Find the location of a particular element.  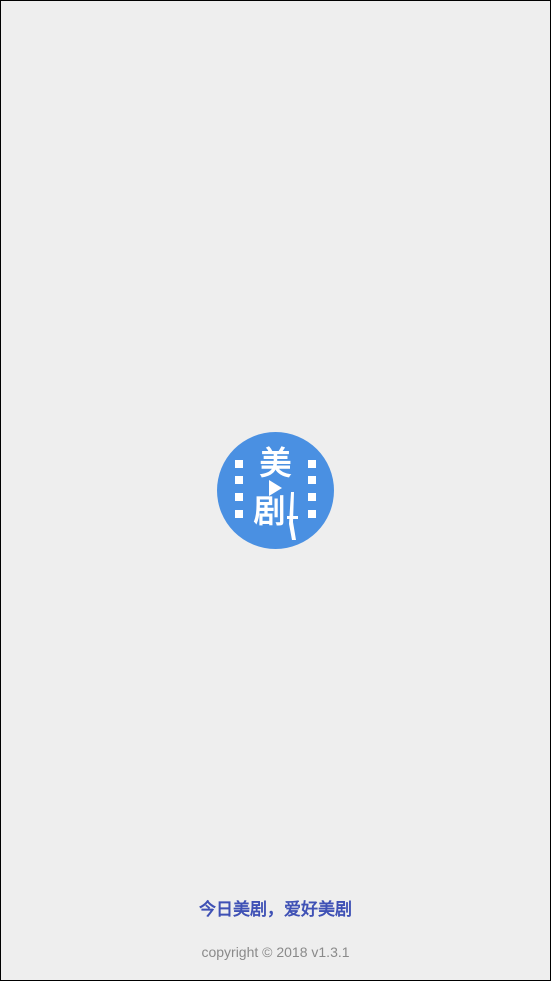

copyright-text: copyright © 2018 v1.3.1 is located at coordinates (275, 952).